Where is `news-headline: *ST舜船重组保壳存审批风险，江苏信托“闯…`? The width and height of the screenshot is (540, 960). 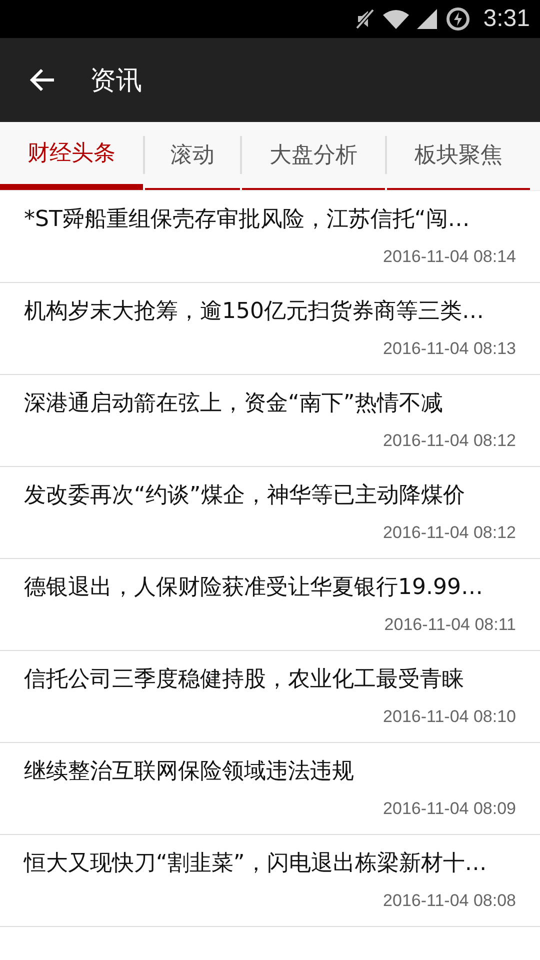 news-headline: *ST舜船重组保壳存审批风险，江苏信托“闯… is located at coordinates (247, 220).